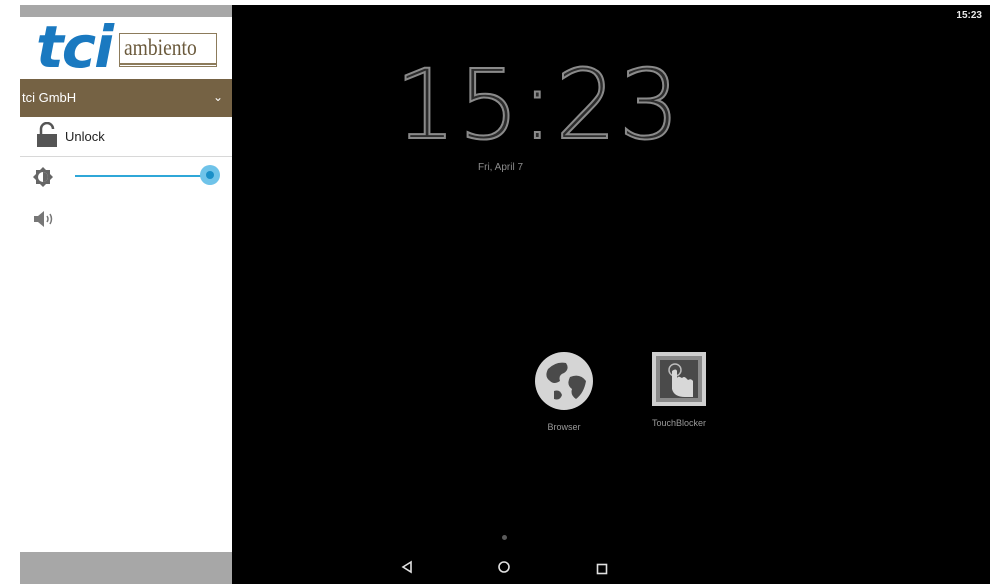  What do you see at coordinates (501, 167) in the screenshot?
I see `lockscreen-date: Fri, April 7` at bounding box center [501, 167].